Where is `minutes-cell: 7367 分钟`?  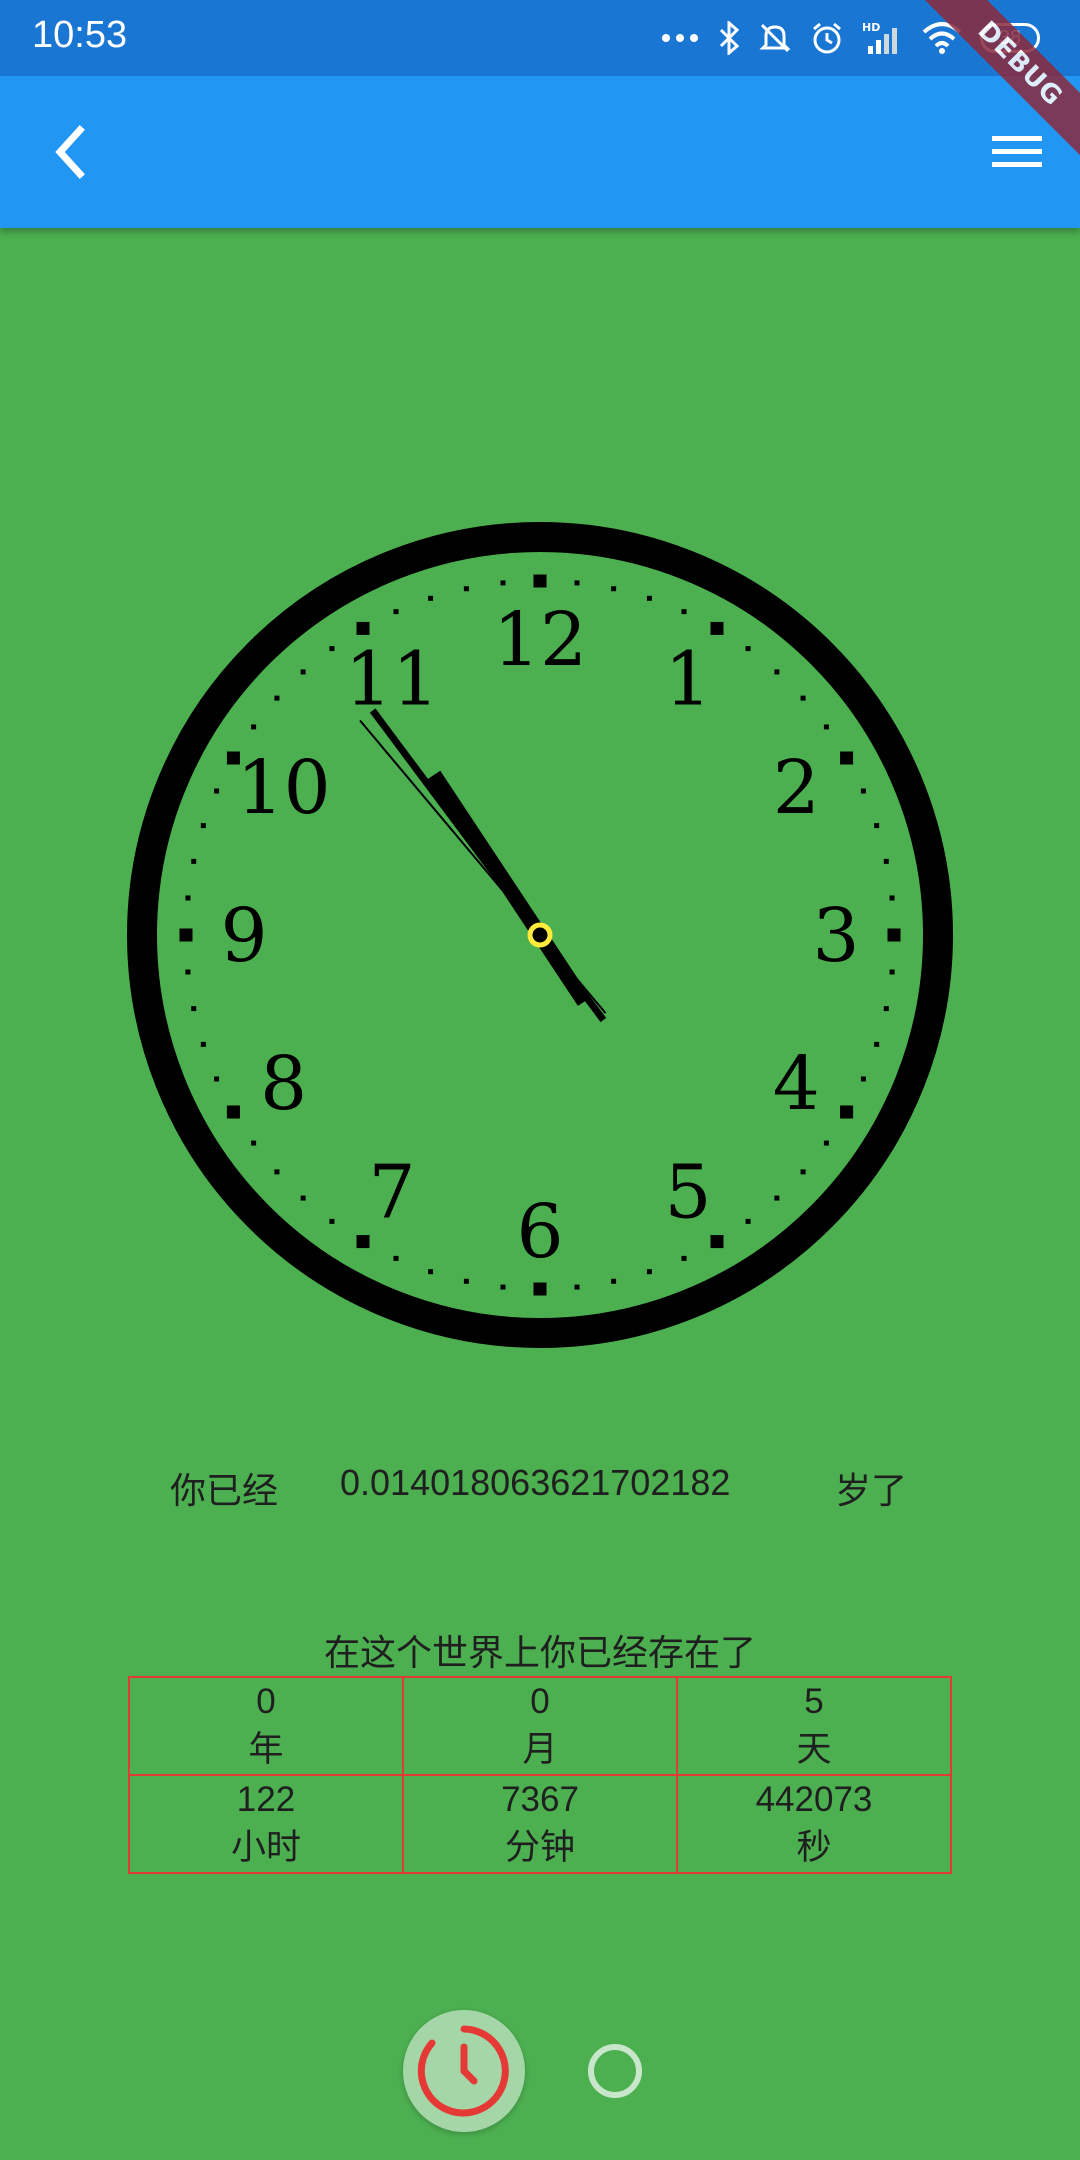
minutes-cell: 7367 分钟 is located at coordinates (540, 1824).